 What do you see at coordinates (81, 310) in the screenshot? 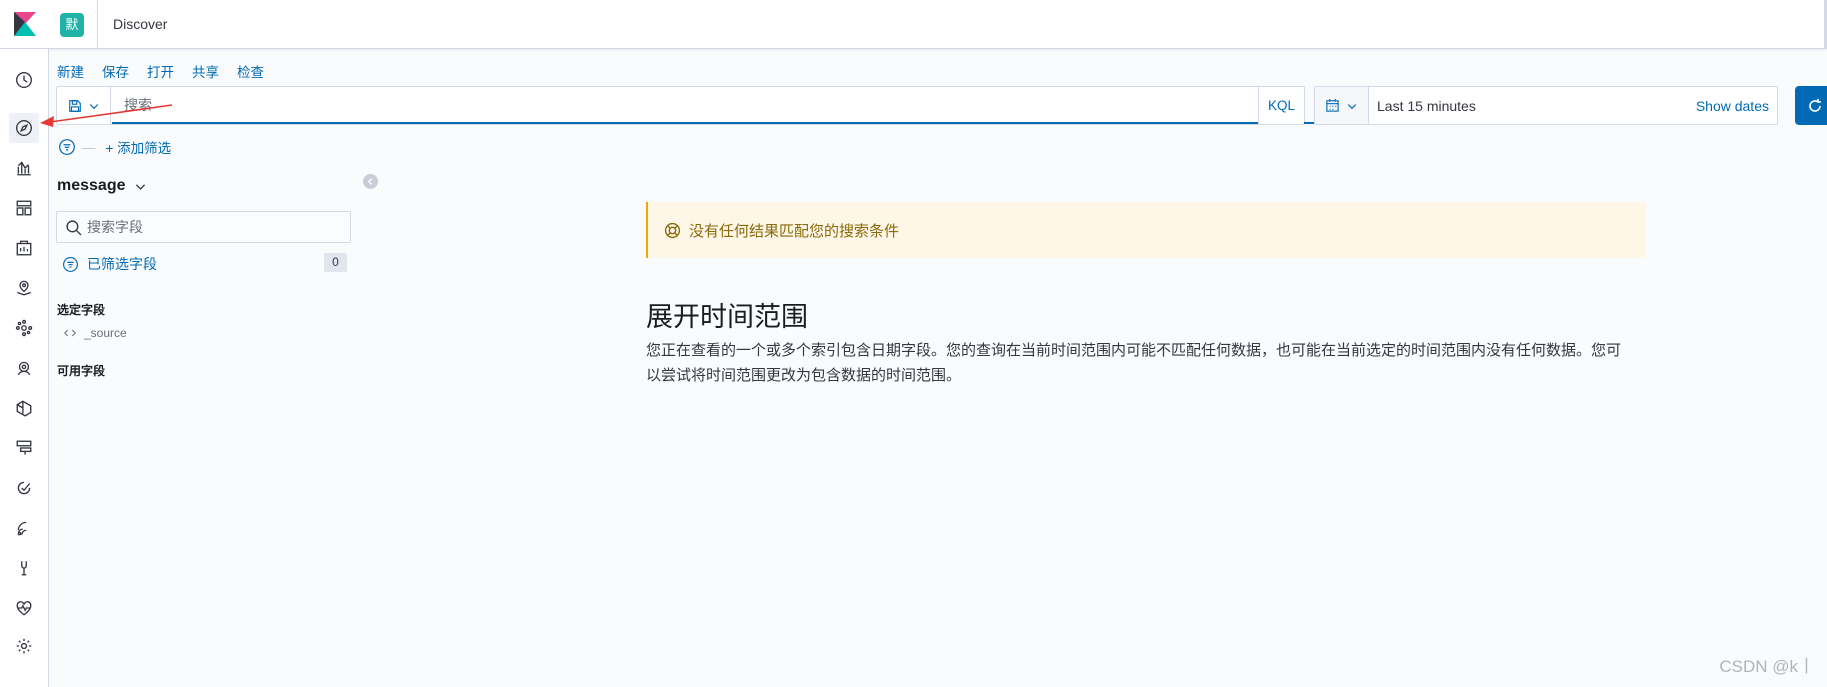
I see `selected-fields-title: 选定字段` at bounding box center [81, 310].